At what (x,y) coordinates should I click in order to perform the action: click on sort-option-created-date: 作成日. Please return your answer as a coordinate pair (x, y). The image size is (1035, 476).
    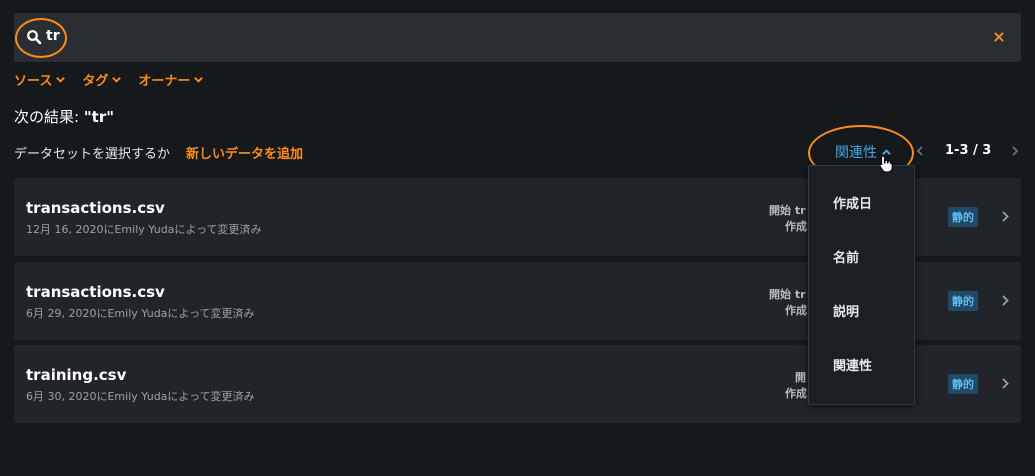
    Looking at the image, I should click on (852, 202).